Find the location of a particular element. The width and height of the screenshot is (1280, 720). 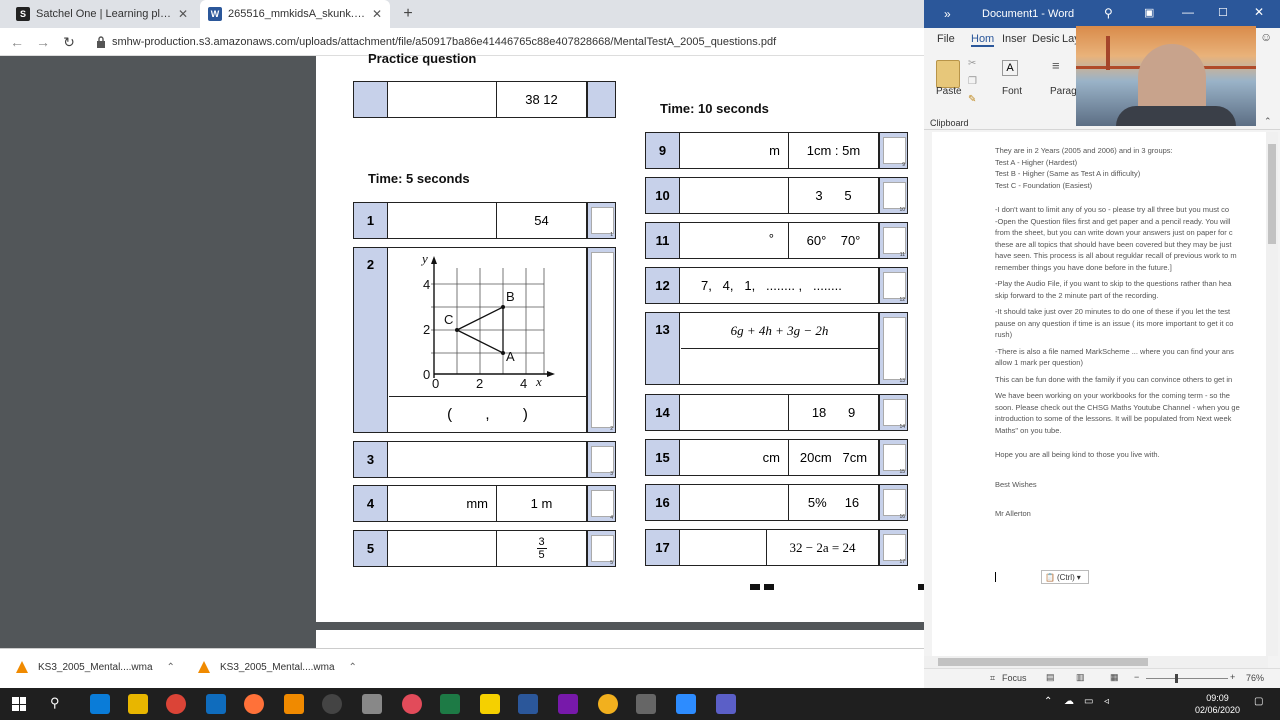

windows-start-icon is located at coordinates (19, 704).